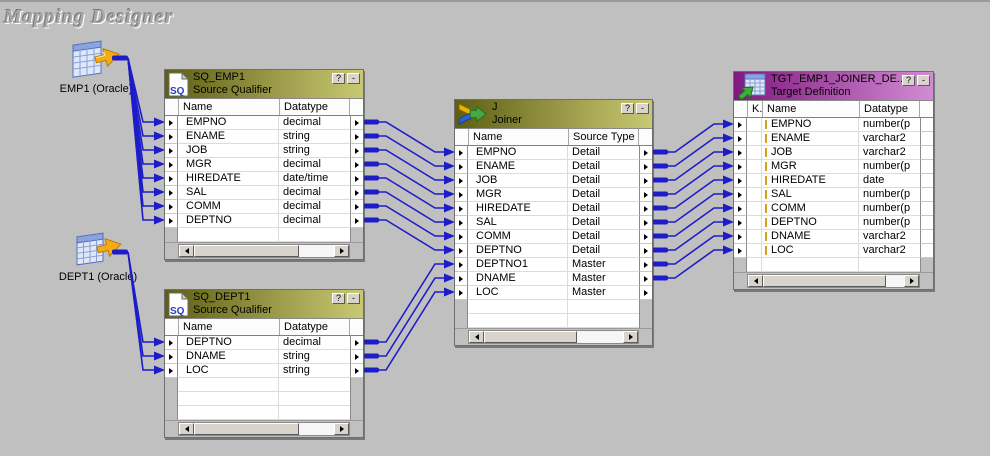 Image resolution: width=990 pixels, height=456 pixels. Describe the element at coordinates (264, 207) in the screenshot. I see `field-row: COMM decimal` at that location.